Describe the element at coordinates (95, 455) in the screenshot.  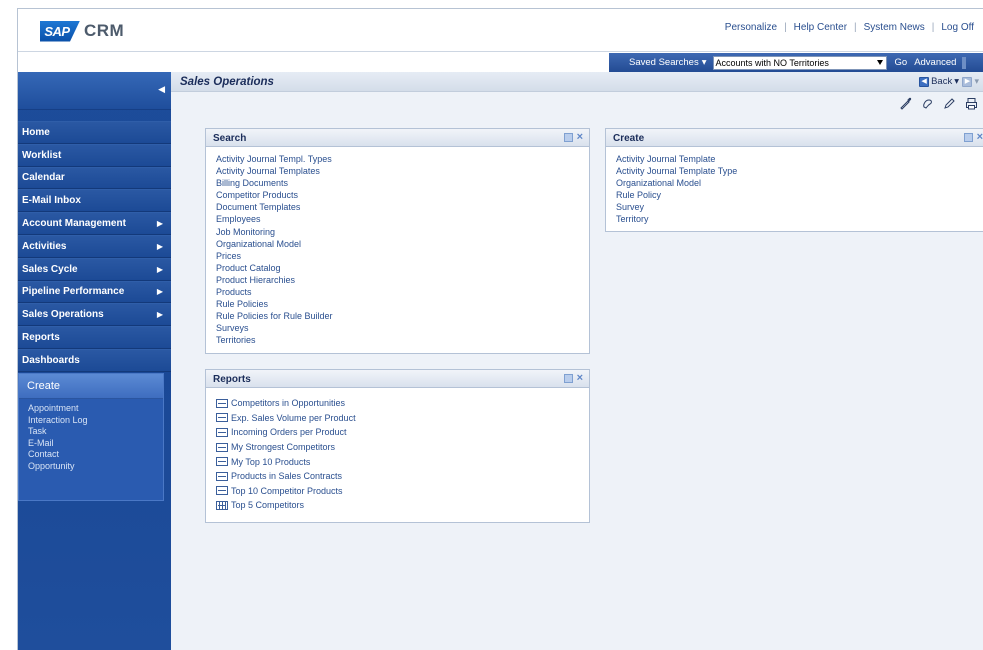
I see `create-contact-link: Contact` at that location.